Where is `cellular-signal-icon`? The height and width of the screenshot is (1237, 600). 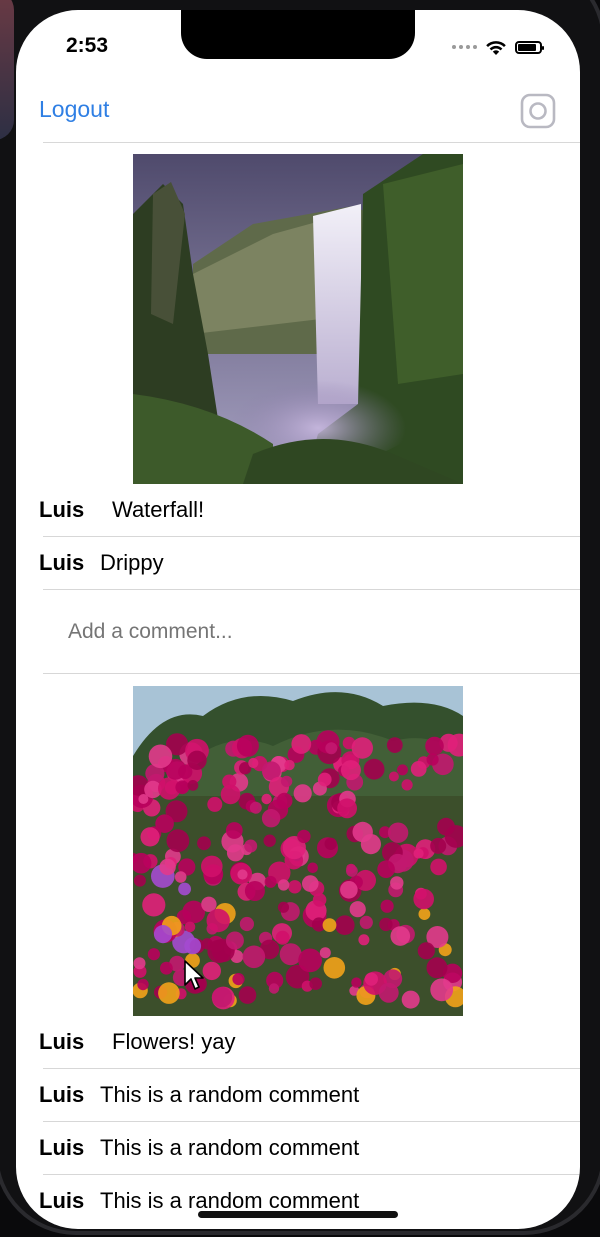 cellular-signal-icon is located at coordinates (464, 47).